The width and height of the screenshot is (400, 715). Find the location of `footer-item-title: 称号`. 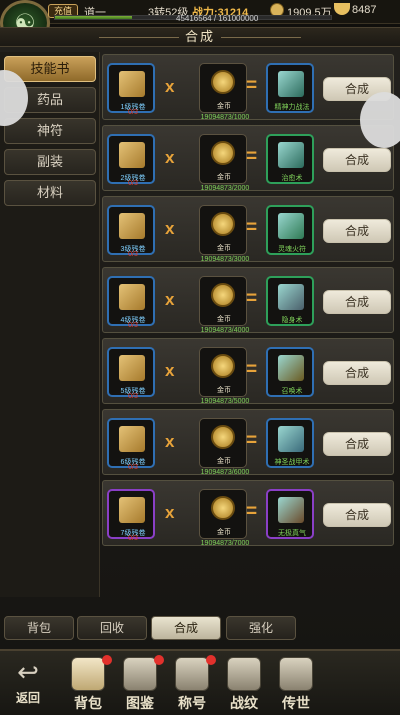

footer-item-title: 称号 is located at coordinates (192, 685).